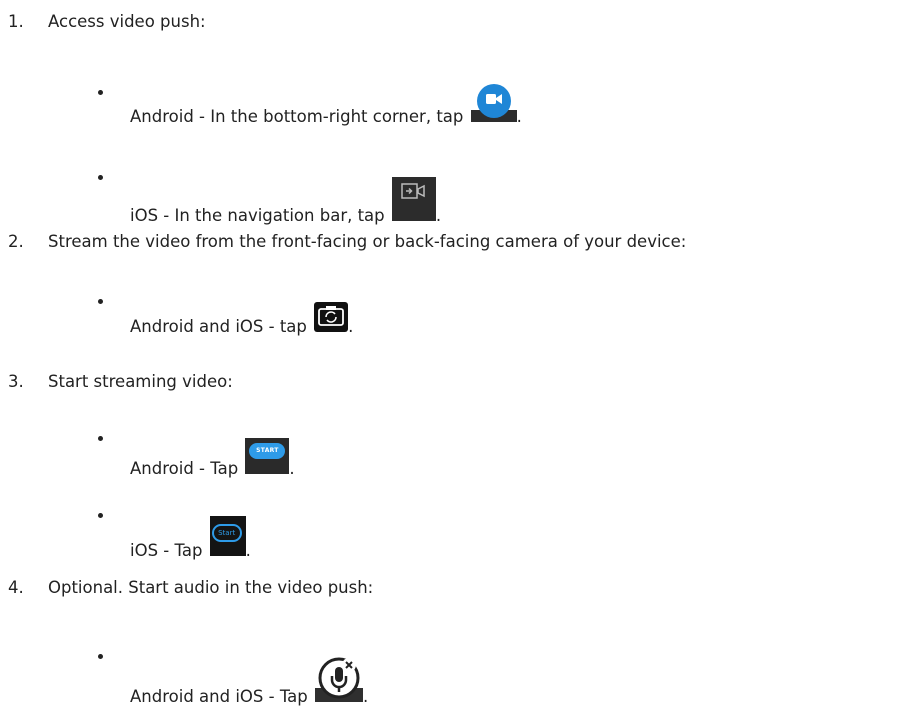 This screenshot has width=915, height=707. Describe the element at coordinates (140, 381) in the screenshot. I see `step-text: Start streaming video:` at that location.